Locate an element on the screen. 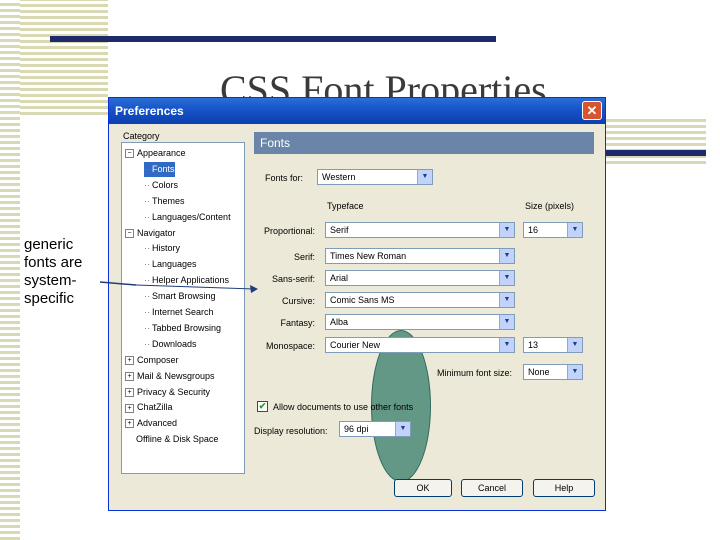 The height and width of the screenshot is (540, 720). monospace-size-select: 13 ▼ is located at coordinates (553, 345).